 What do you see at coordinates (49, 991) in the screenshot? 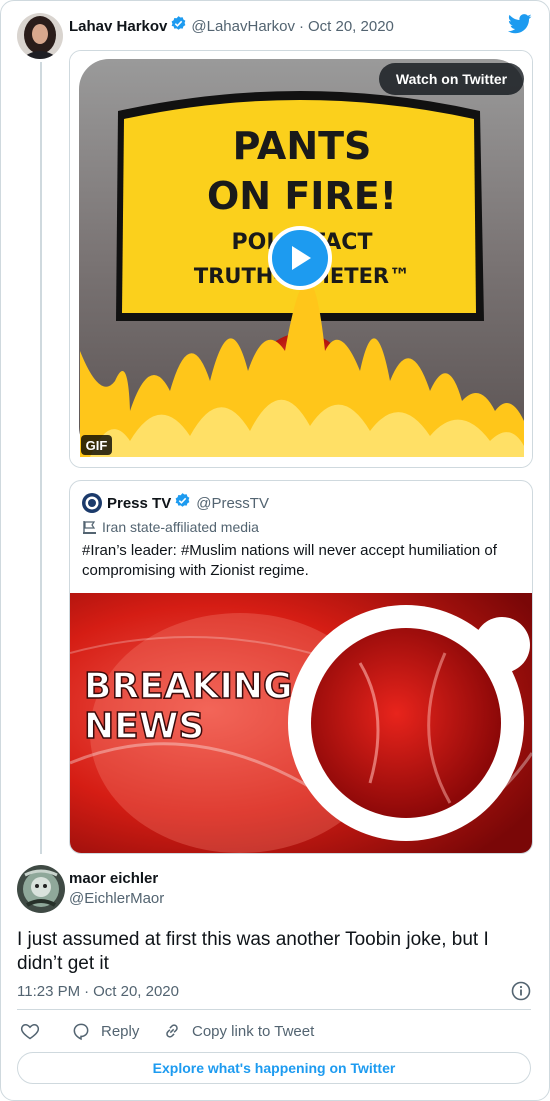
I see `reply-time: 11:23 PM` at bounding box center [49, 991].